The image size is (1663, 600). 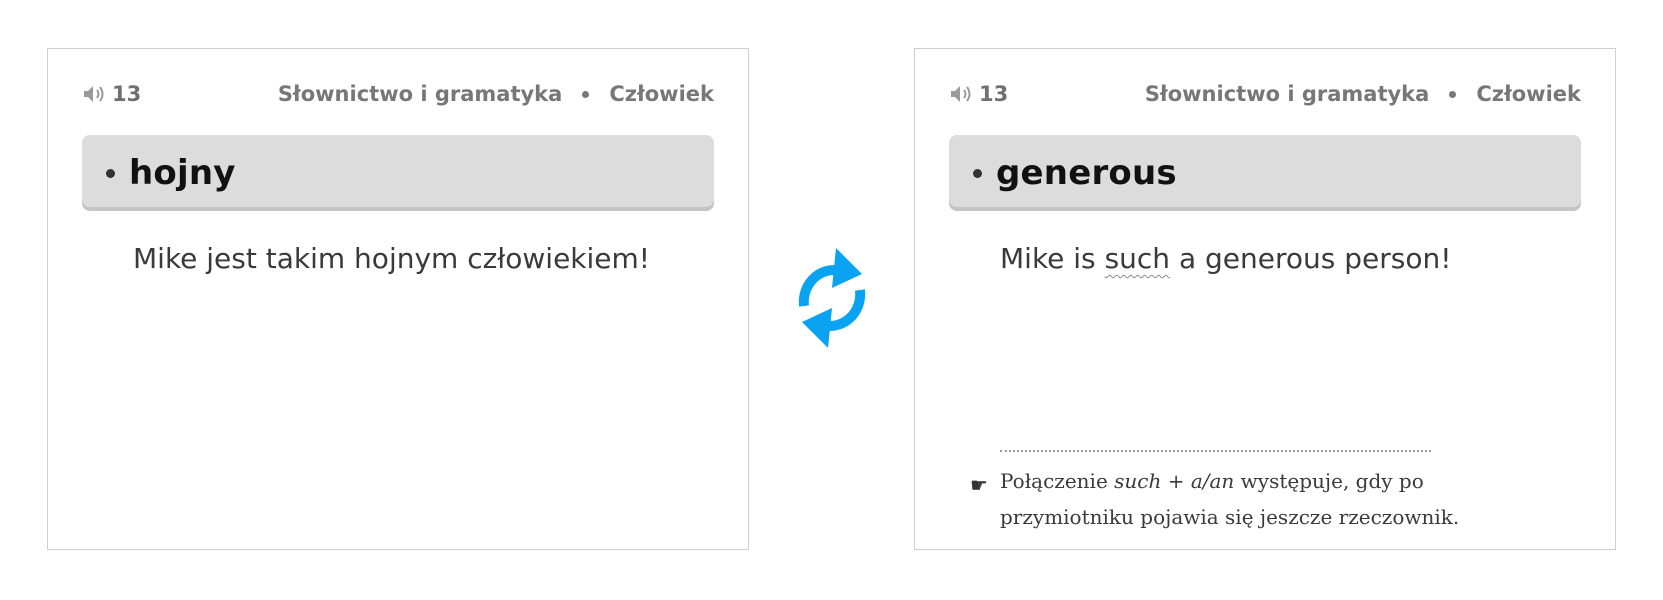 I want to click on note-divider, so click(x=1215, y=451).